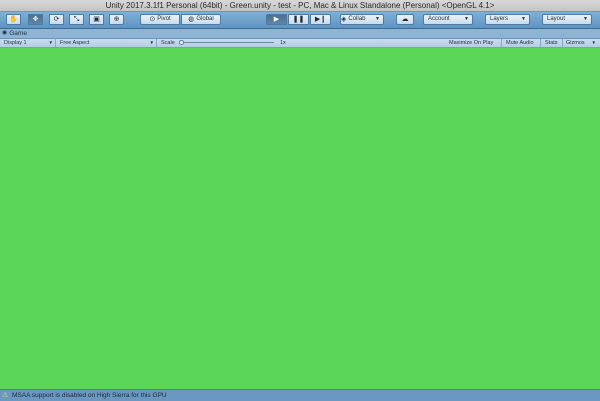 The image size is (600, 401). What do you see at coordinates (575, 43) in the screenshot?
I see `gizmos-label: Gizmos` at bounding box center [575, 43].